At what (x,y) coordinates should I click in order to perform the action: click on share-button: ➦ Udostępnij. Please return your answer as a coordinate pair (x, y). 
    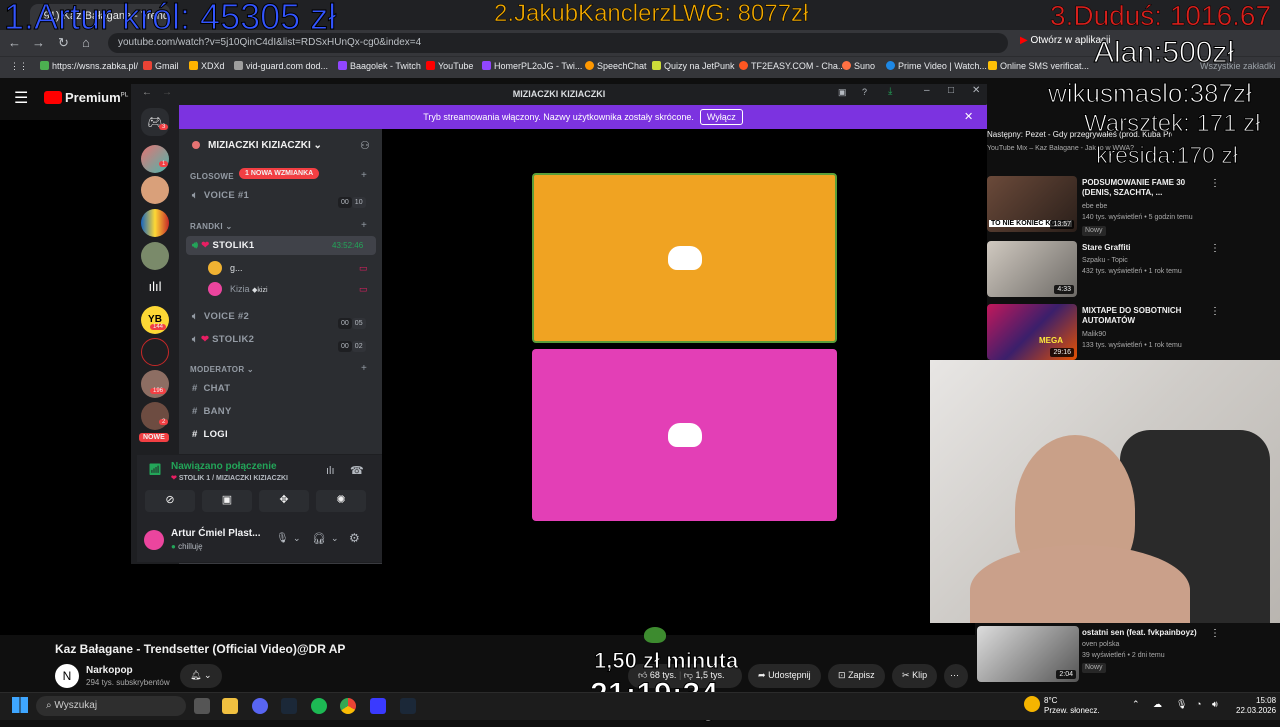
    Looking at the image, I should click on (784, 676).